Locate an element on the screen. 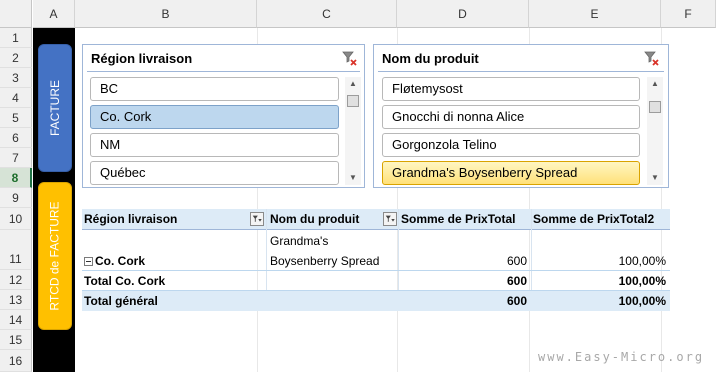 The width and height of the screenshot is (716, 372). column-header-e: E is located at coordinates (595, 14).